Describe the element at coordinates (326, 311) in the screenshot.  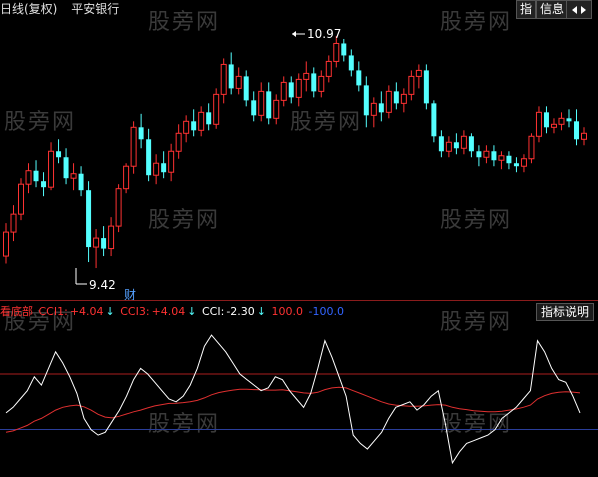
I see `ref2-label: -100.0` at that location.